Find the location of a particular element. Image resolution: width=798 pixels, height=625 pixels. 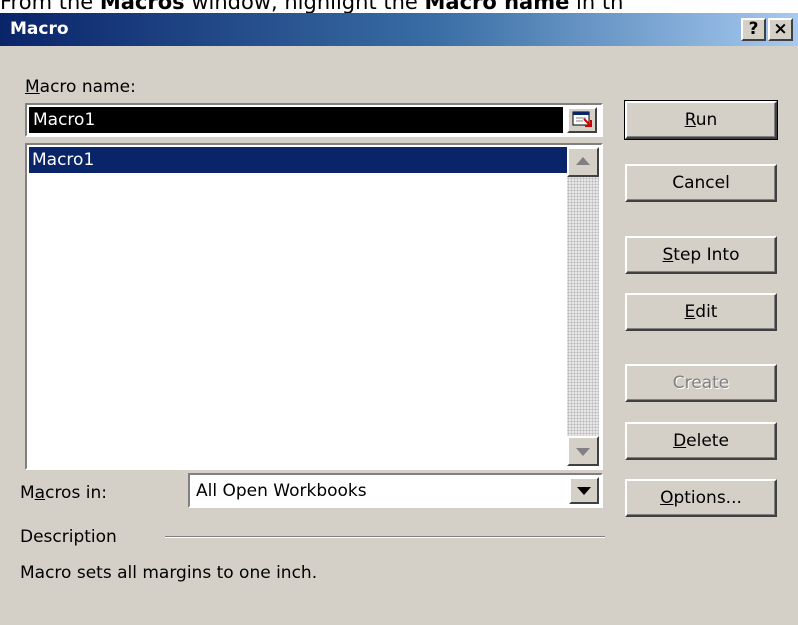

chevron-down-icon is located at coordinates (584, 491).